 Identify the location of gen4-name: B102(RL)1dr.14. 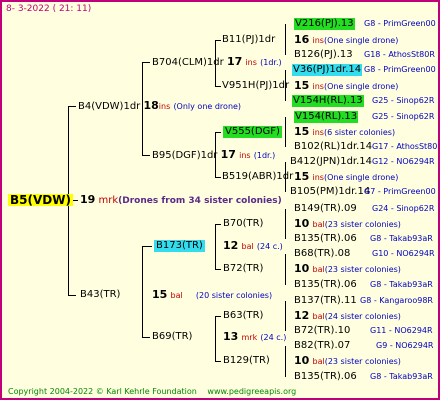
(333, 147).